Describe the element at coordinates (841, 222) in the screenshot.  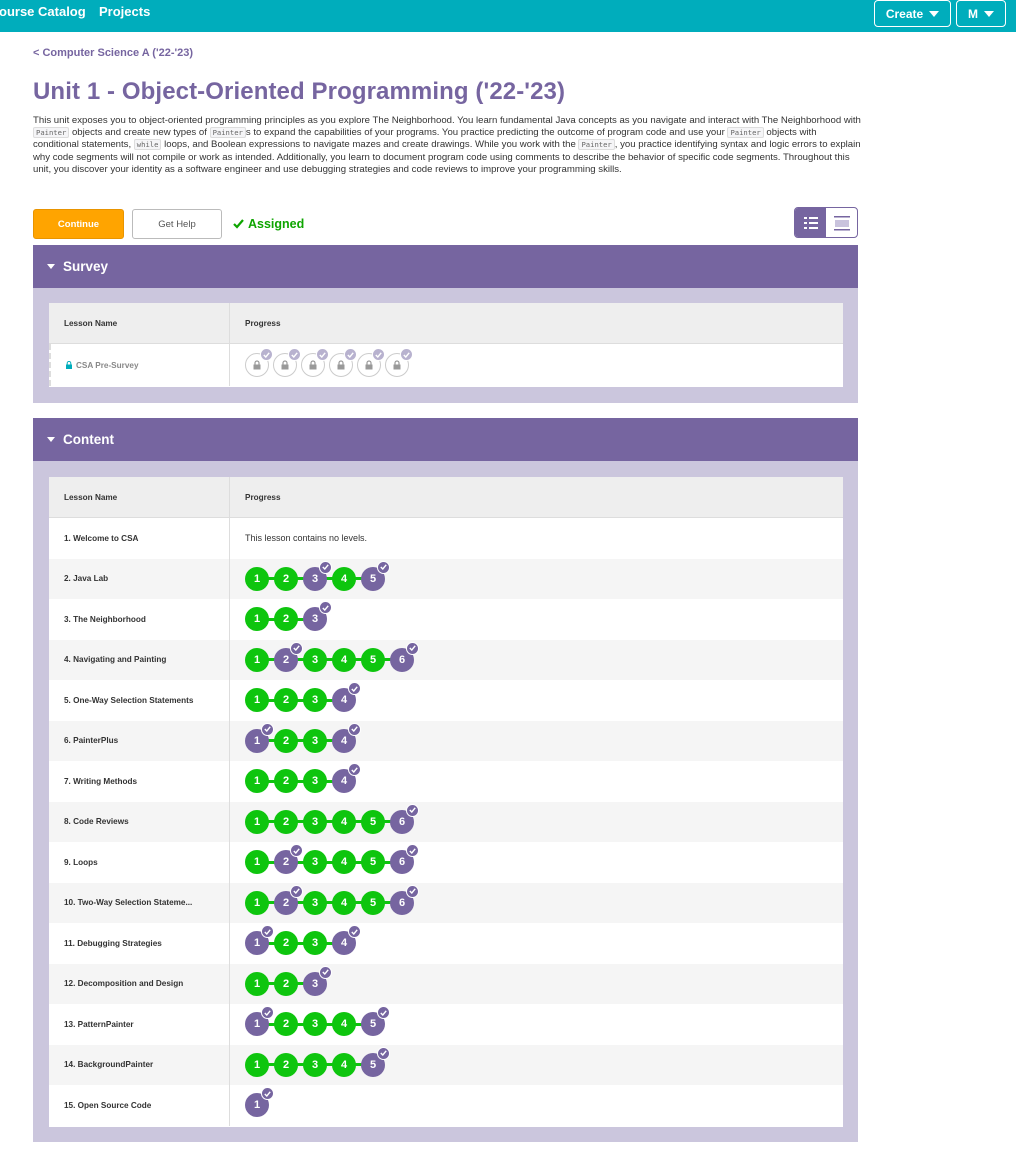
I see `summary-view-button` at that location.